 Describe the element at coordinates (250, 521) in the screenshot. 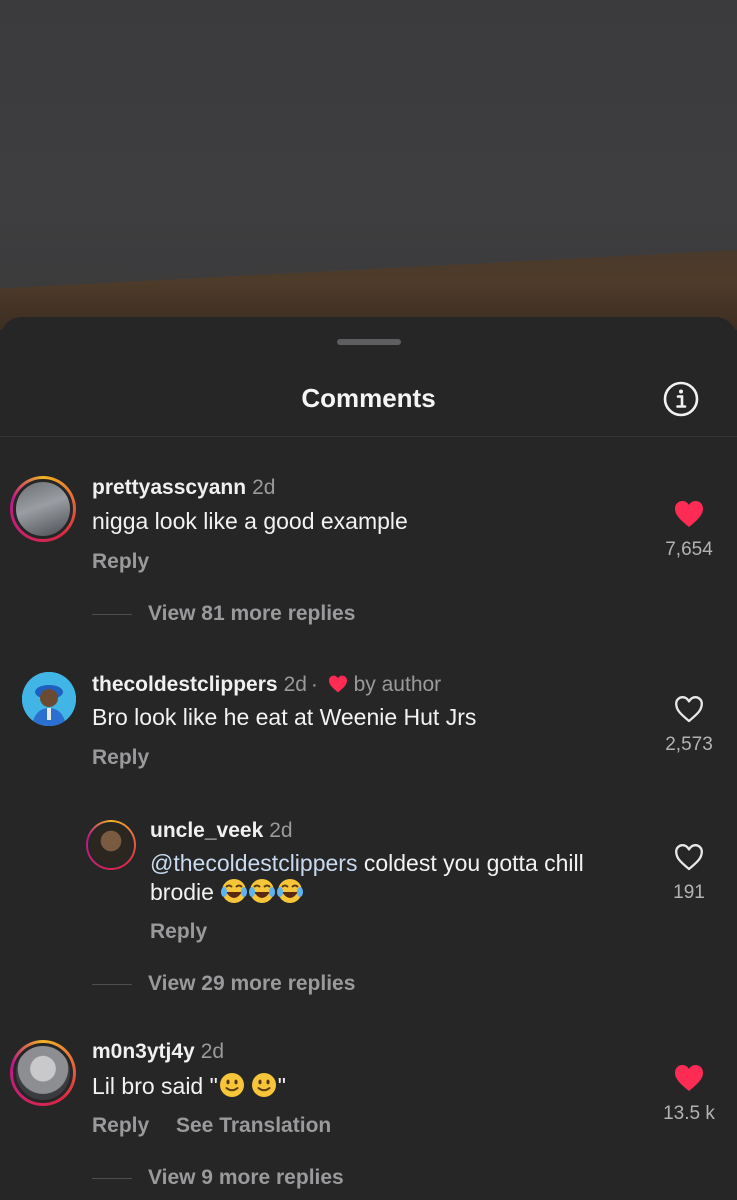

I see `comment-text: nigga look like a good example` at that location.